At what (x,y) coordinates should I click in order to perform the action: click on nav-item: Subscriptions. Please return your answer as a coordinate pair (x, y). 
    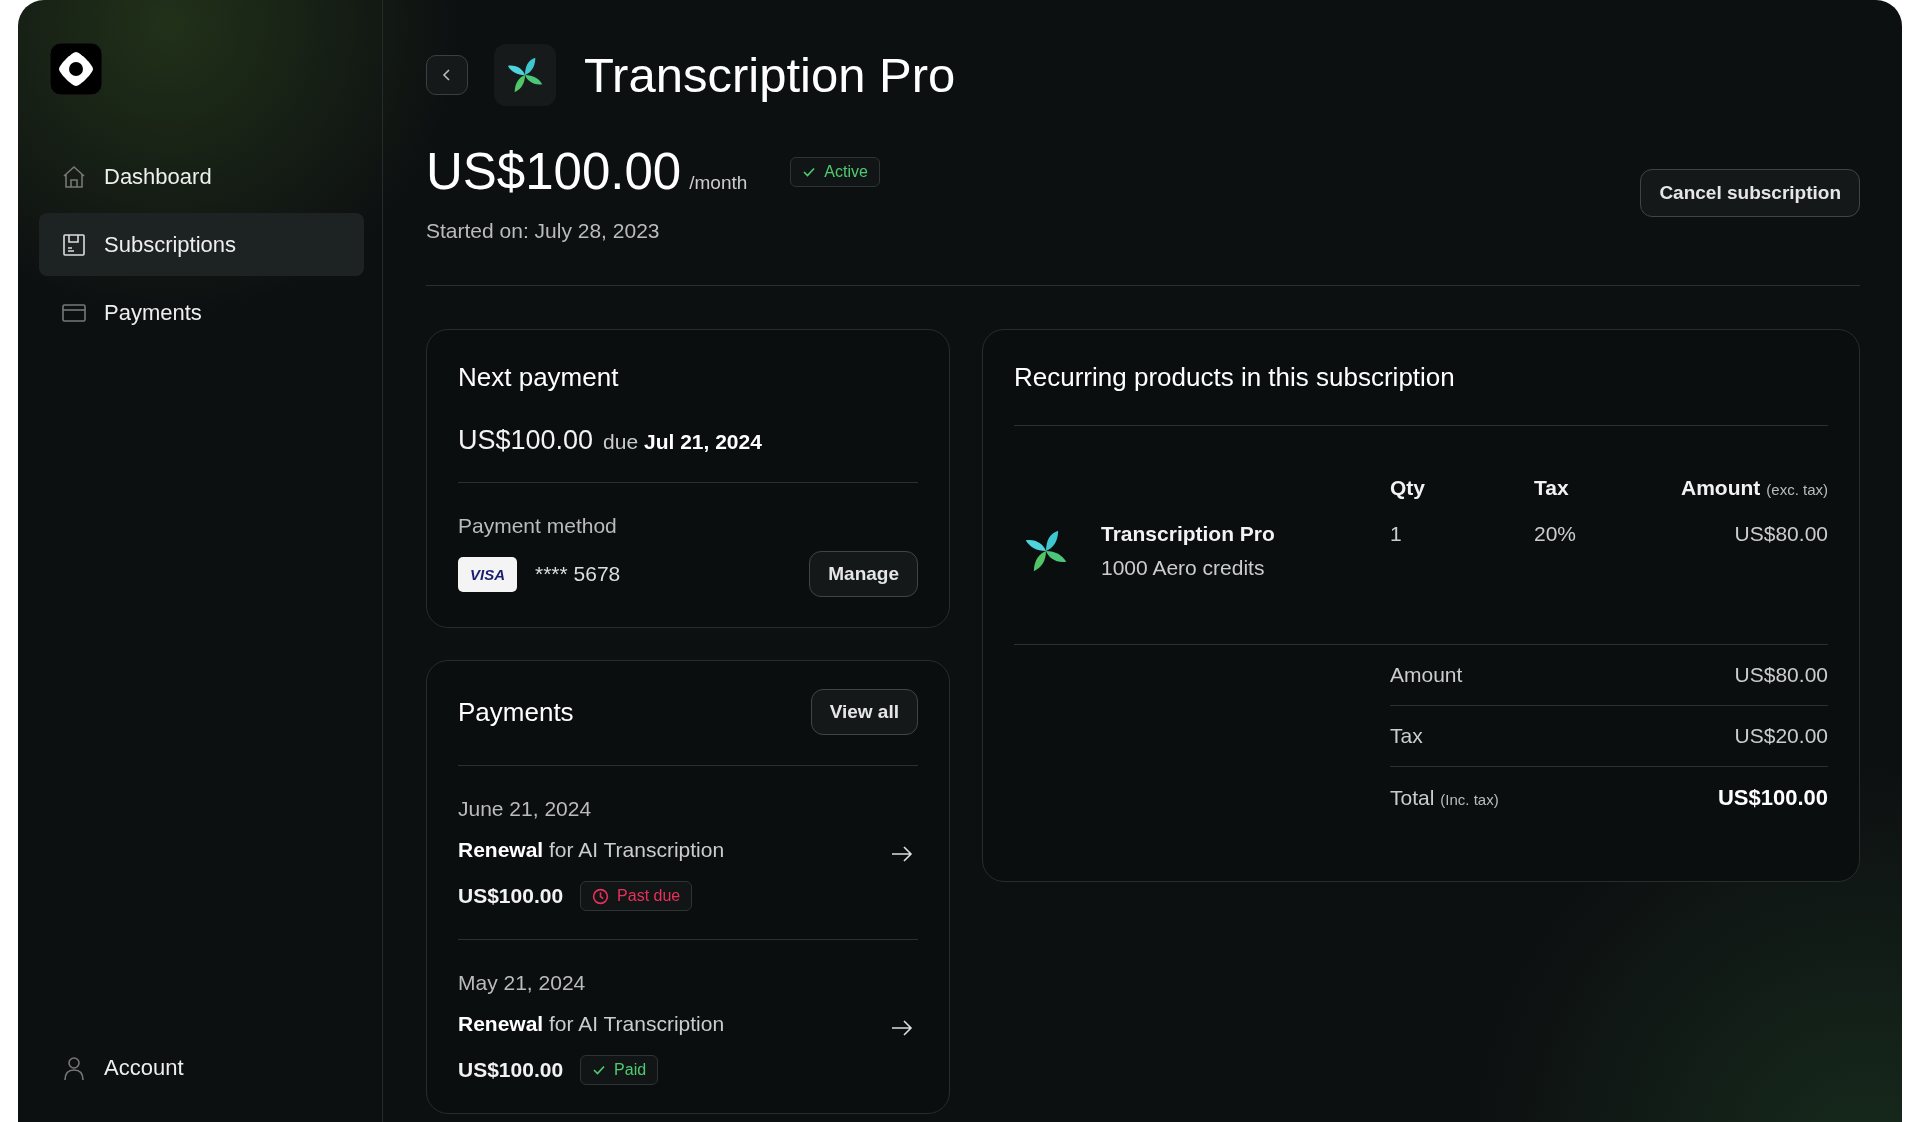
    Looking at the image, I should click on (201, 244).